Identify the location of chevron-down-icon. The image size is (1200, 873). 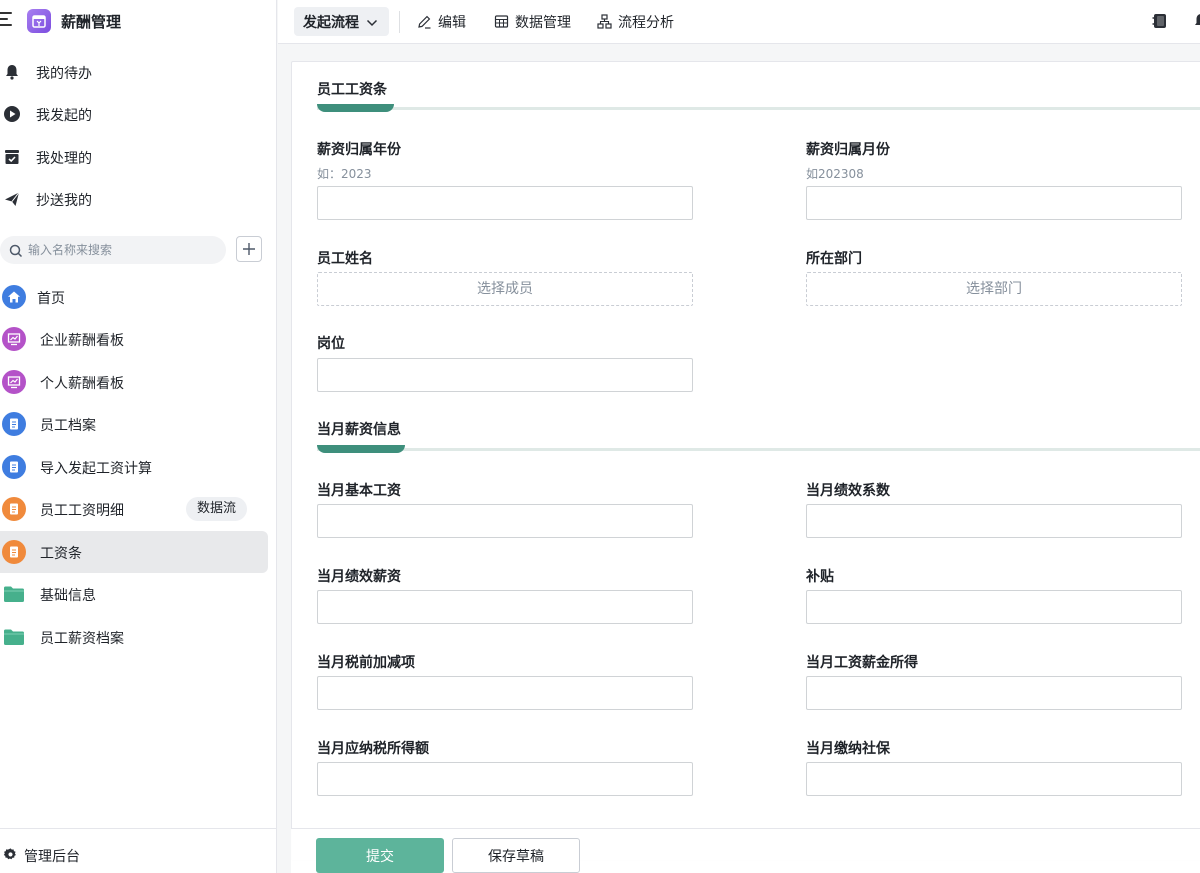
(372, 22).